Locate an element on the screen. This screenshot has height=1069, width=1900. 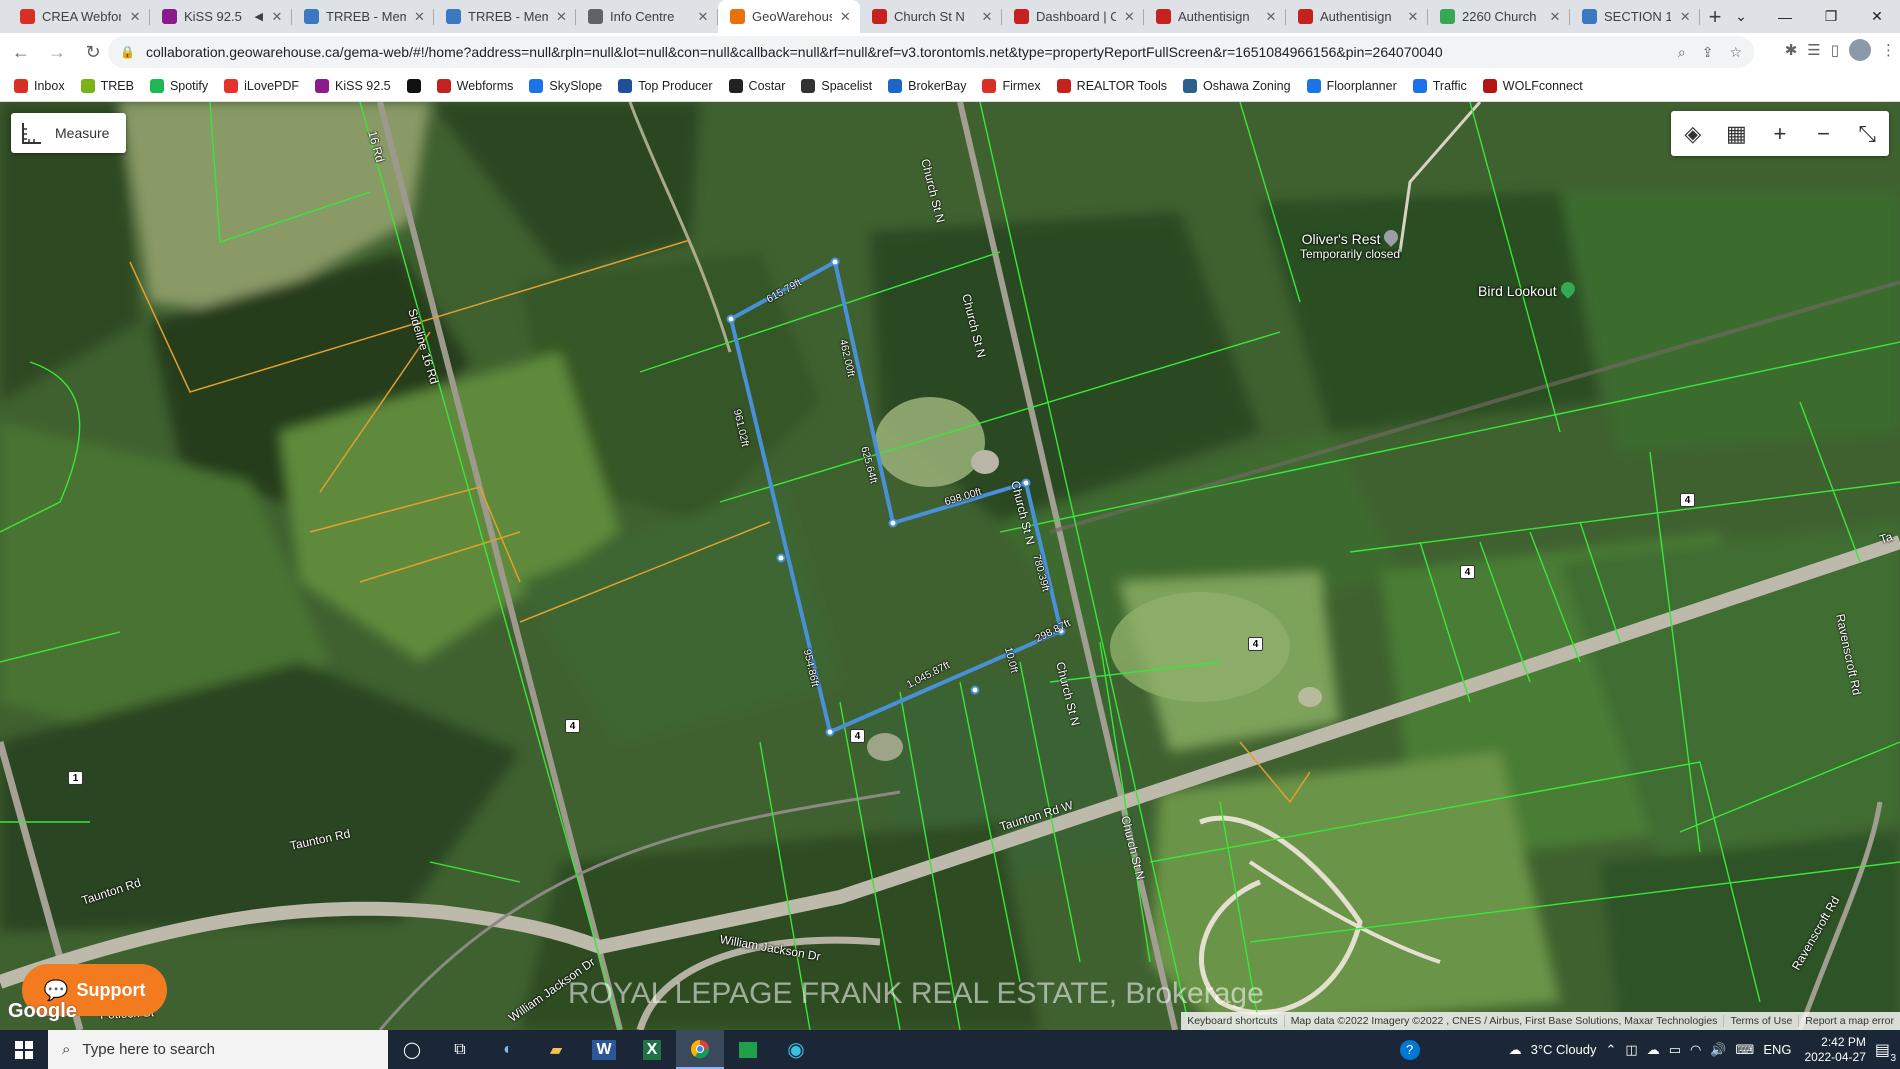
language-indicator: ENG is located at coordinates (1777, 1049).